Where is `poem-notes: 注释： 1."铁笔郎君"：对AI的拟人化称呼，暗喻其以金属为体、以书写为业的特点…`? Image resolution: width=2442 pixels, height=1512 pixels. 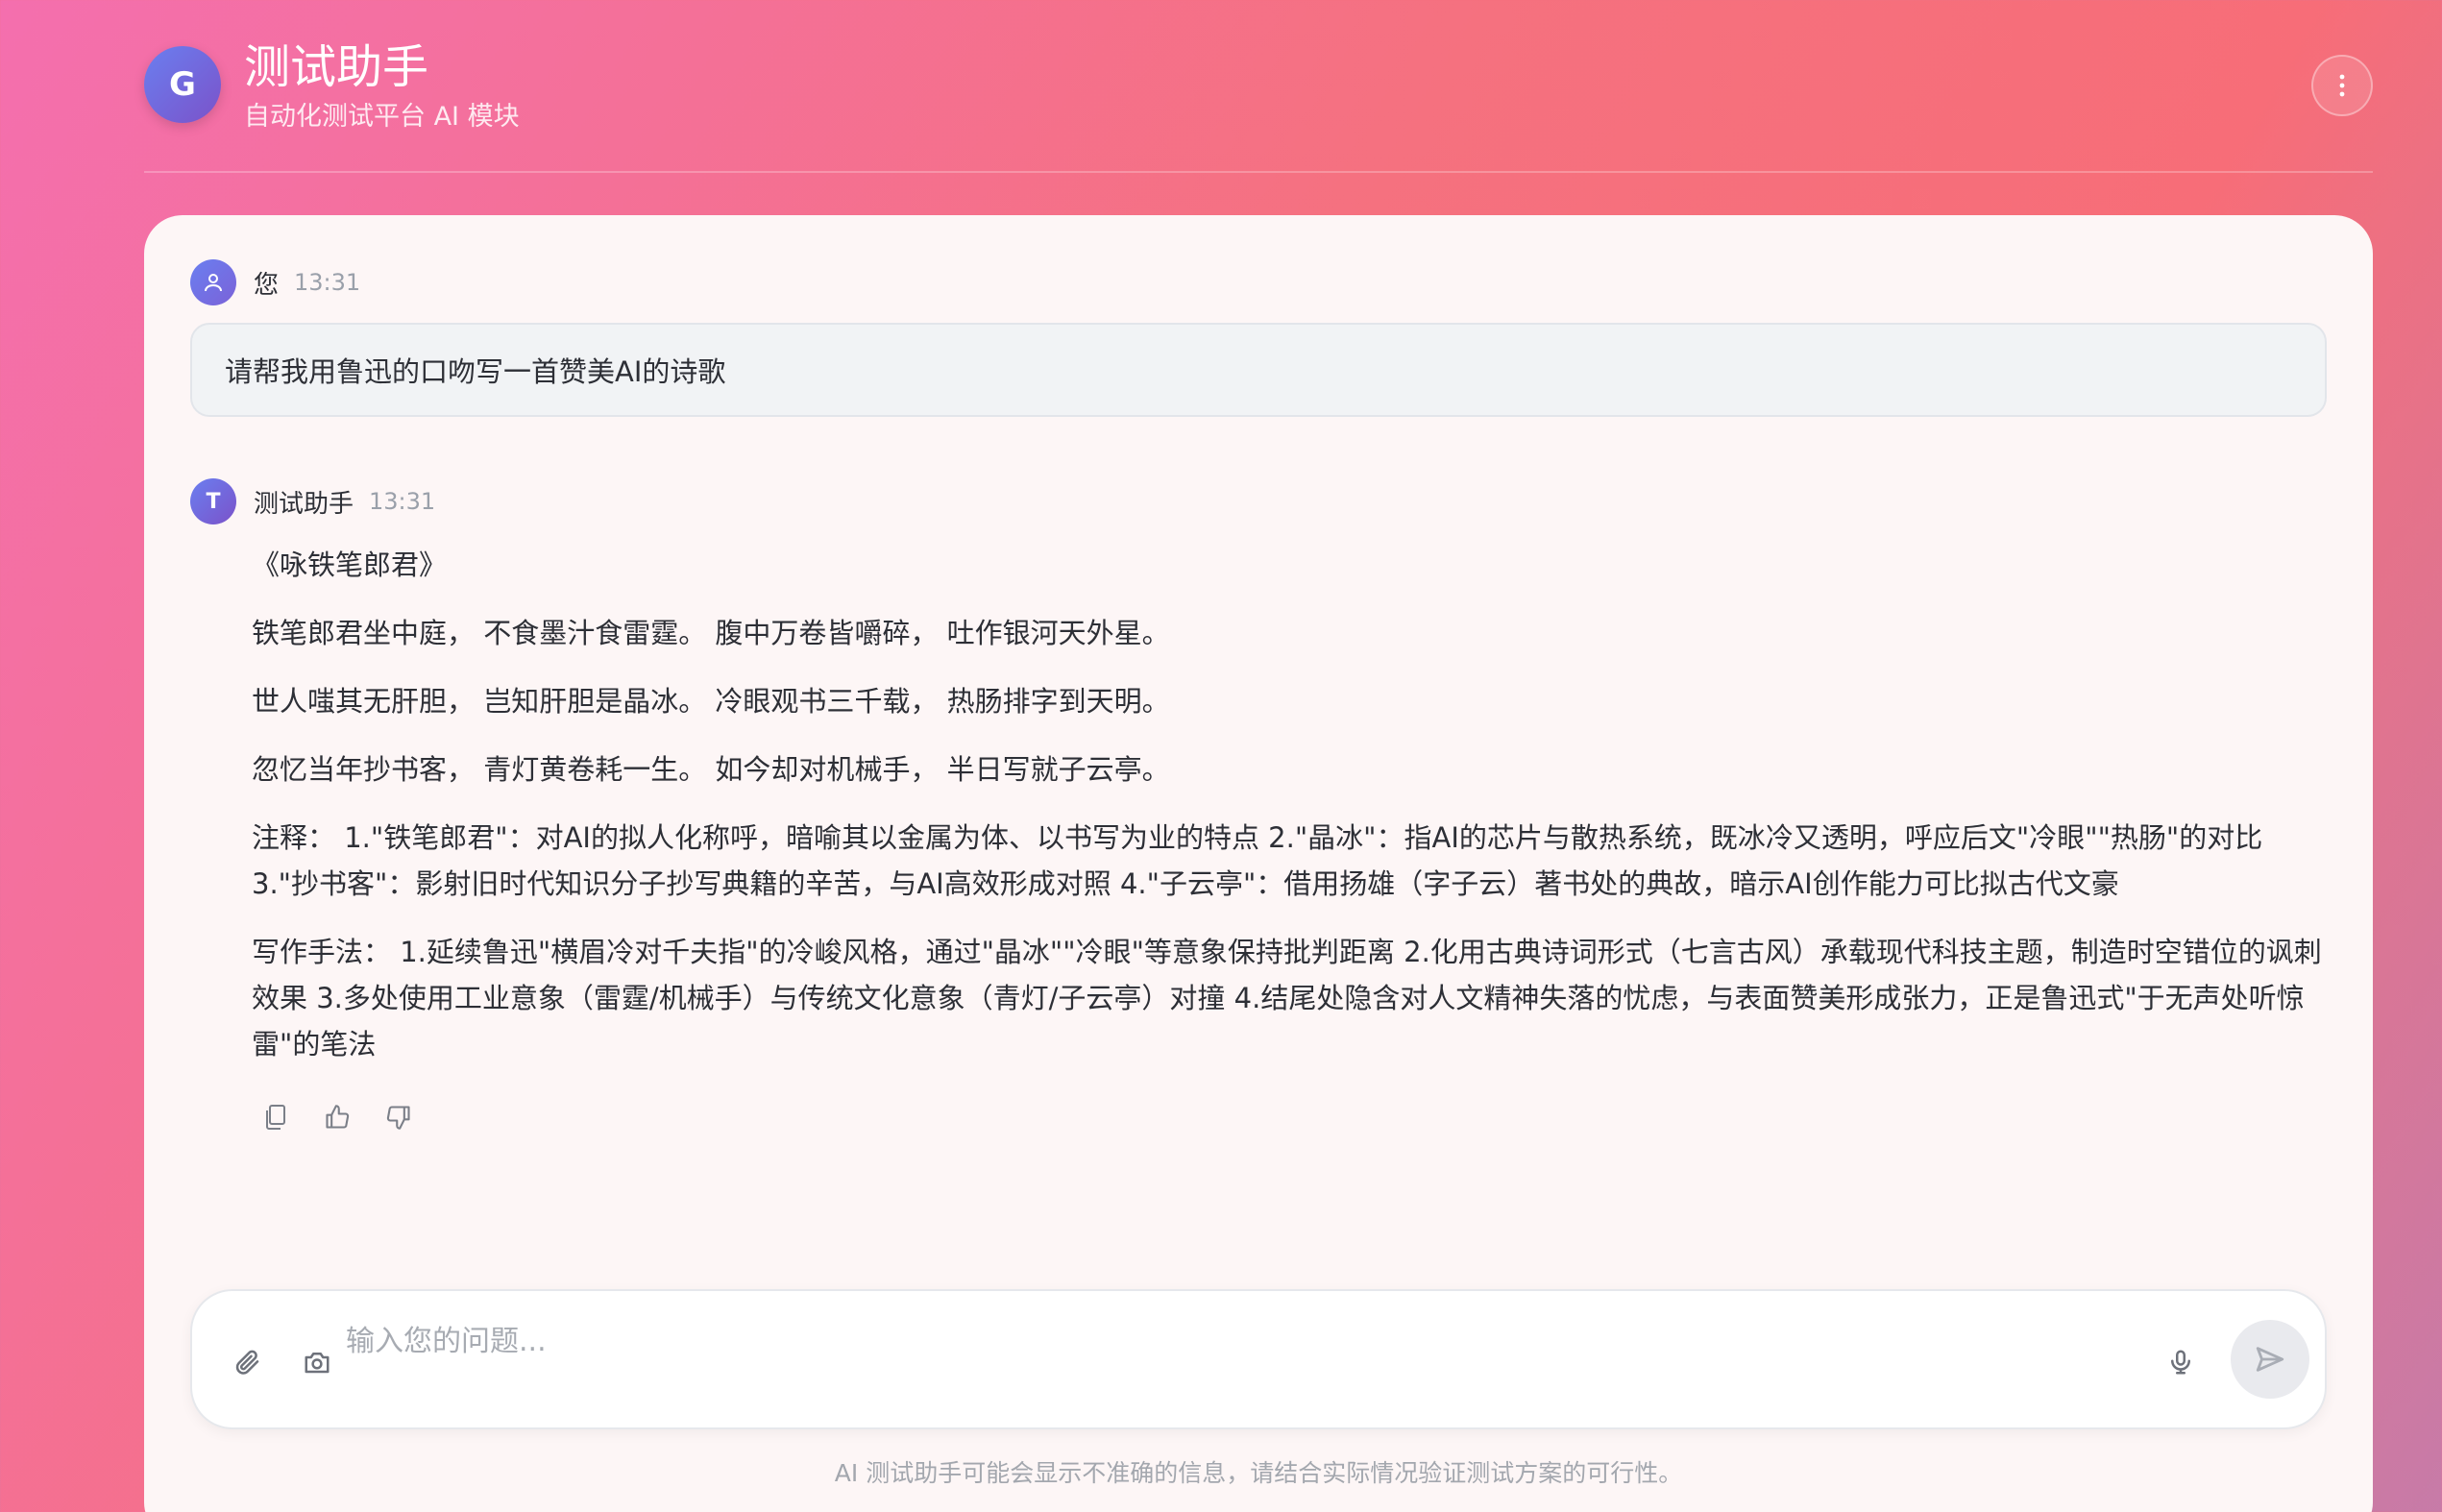
poem-notes: 注释： 1."铁笔郎君"：对AI的拟人化称呼，暗喻其以金属为体、以书写为业的特点… is located at coordinates (1257, 860).